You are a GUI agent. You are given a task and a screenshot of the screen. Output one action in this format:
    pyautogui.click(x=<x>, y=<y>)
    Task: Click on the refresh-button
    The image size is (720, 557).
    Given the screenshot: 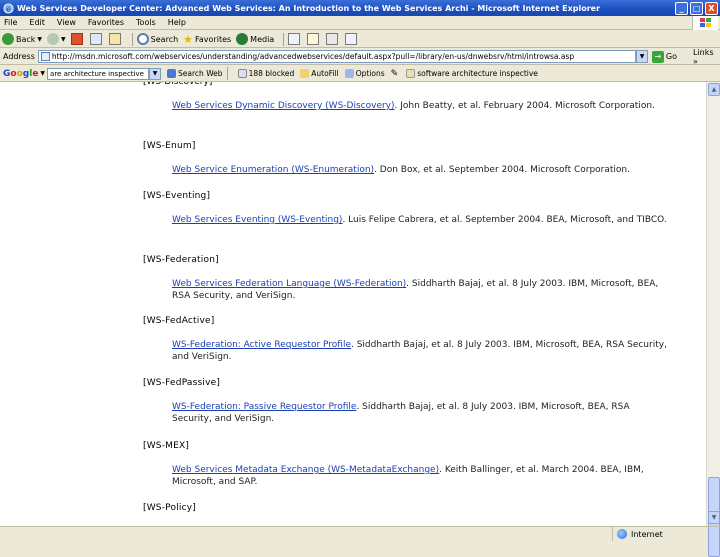 What is the action you would take?
    pyautogui.click(x=96, y=39)
    